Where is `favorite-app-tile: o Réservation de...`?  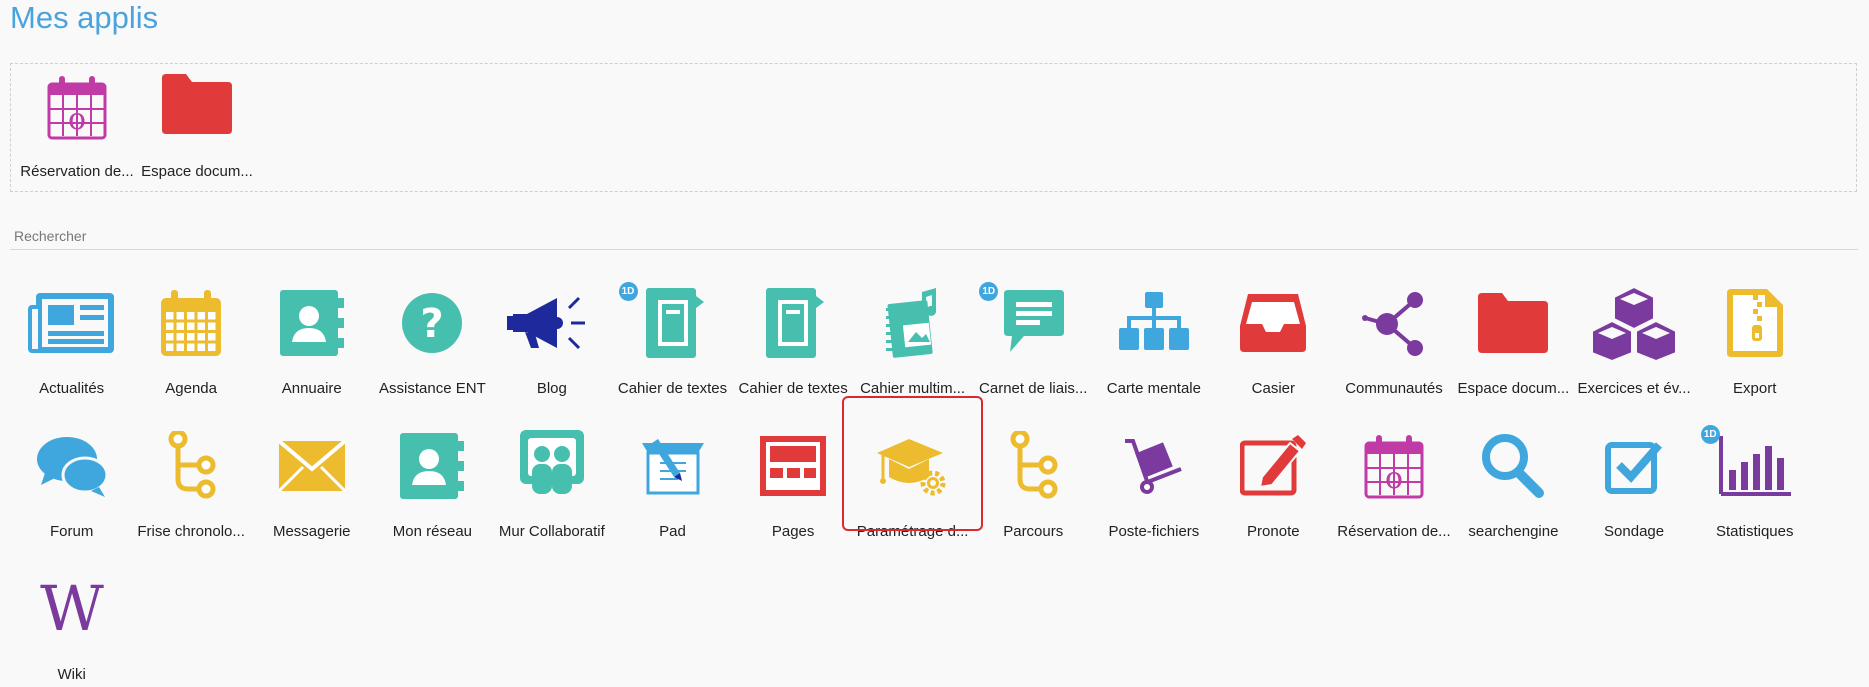 favorite-app-tile: o Réservation de... is located at coordinates (77, 127).